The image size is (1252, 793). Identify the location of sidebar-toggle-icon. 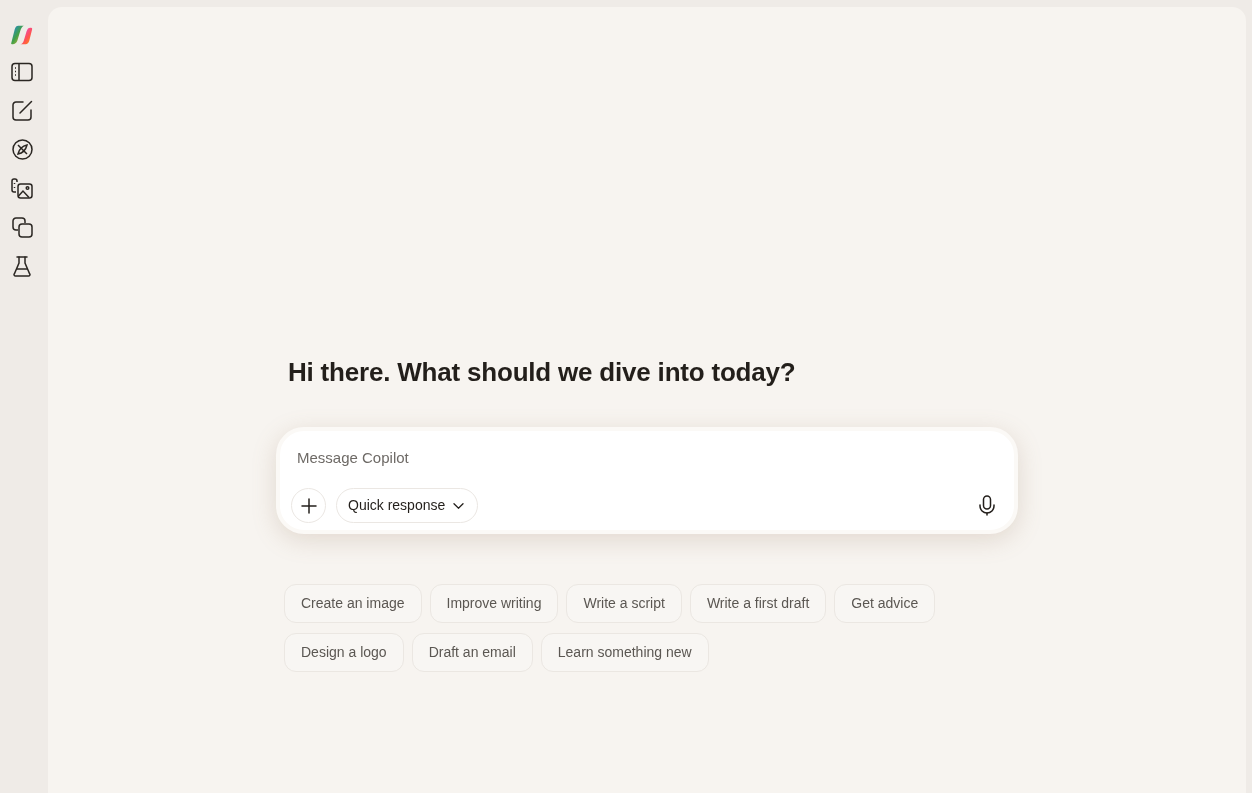
(22, 72).